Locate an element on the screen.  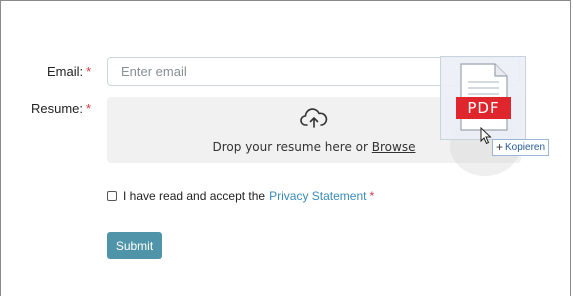
cloud-upload-icon is located at coordinates (314, 118).